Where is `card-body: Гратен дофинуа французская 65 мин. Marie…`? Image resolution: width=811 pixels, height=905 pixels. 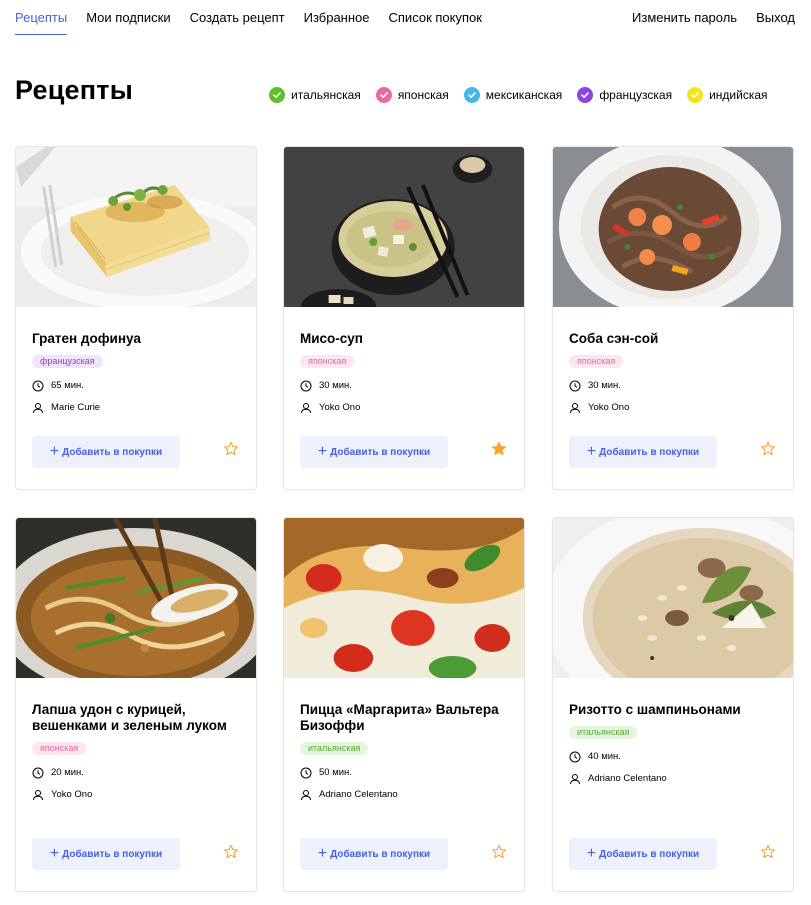
card-body: Гратен дофинуа французская 65 мин. Marie… is located at coordinates (136, 372).